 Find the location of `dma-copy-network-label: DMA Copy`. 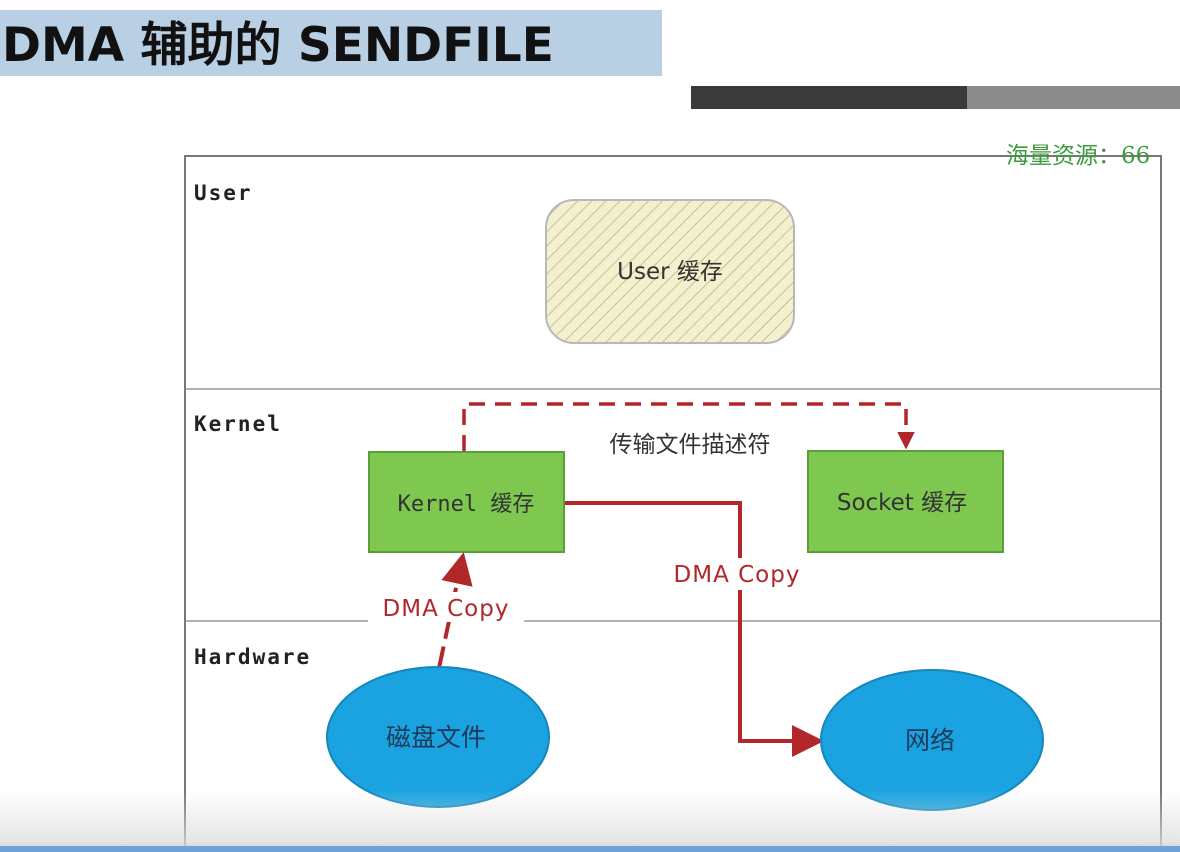

dma-copy-network-label: DMA Copy is located at coordinates (737, 575).